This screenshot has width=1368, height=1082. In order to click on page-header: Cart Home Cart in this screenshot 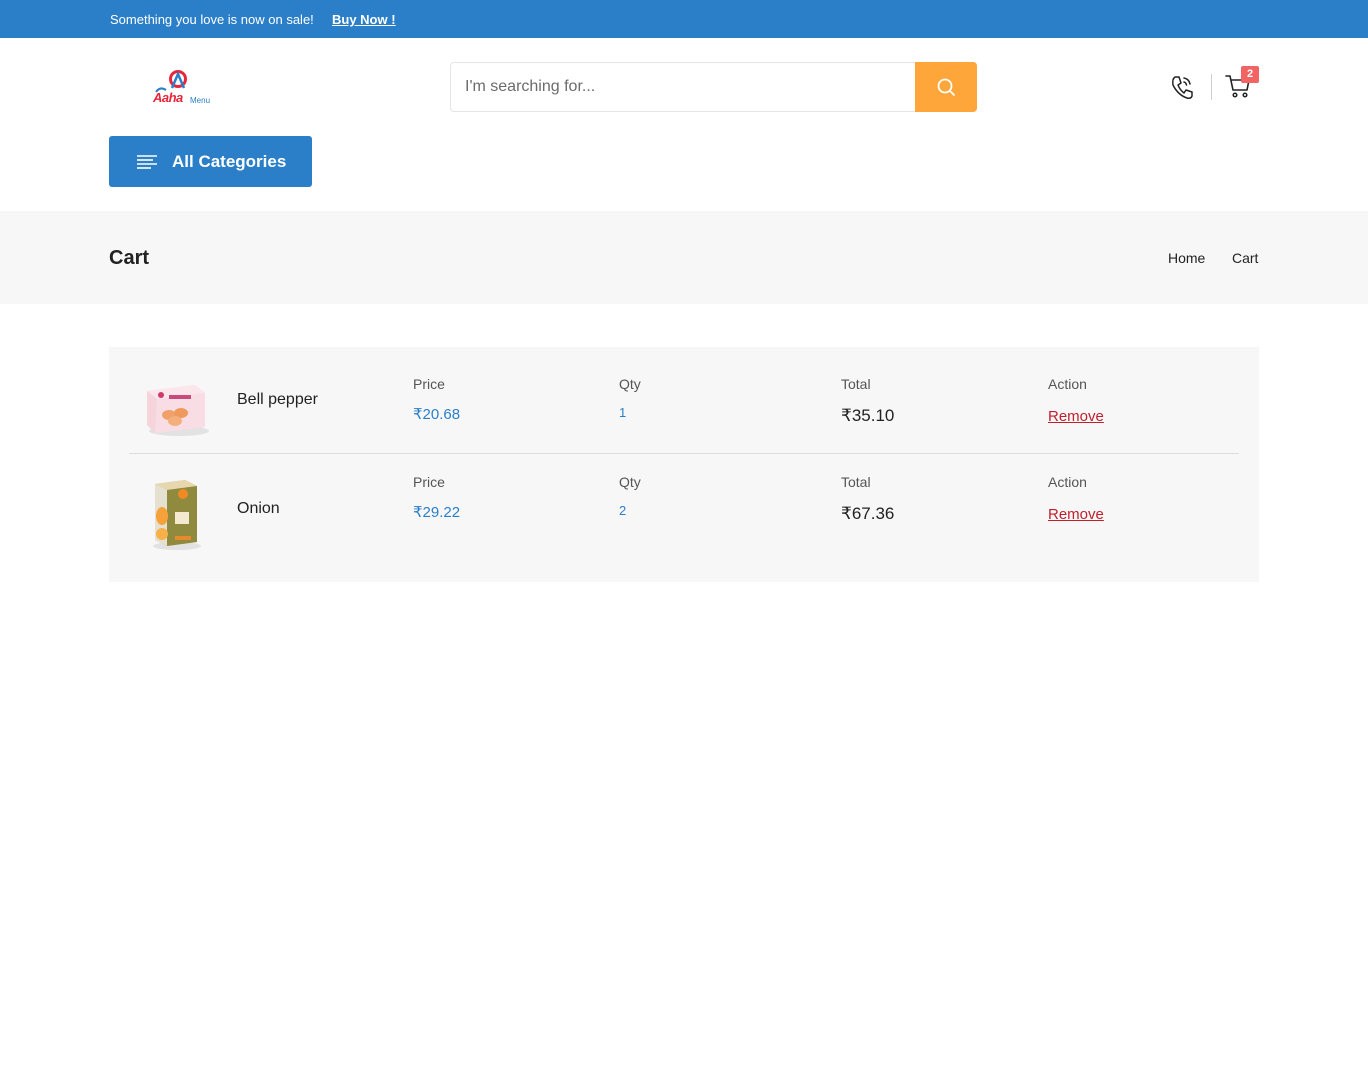, I will do `click(684, 257)`.